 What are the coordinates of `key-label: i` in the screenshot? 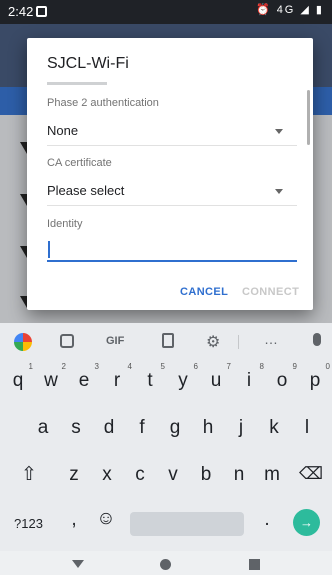 It's located at (249, 380).